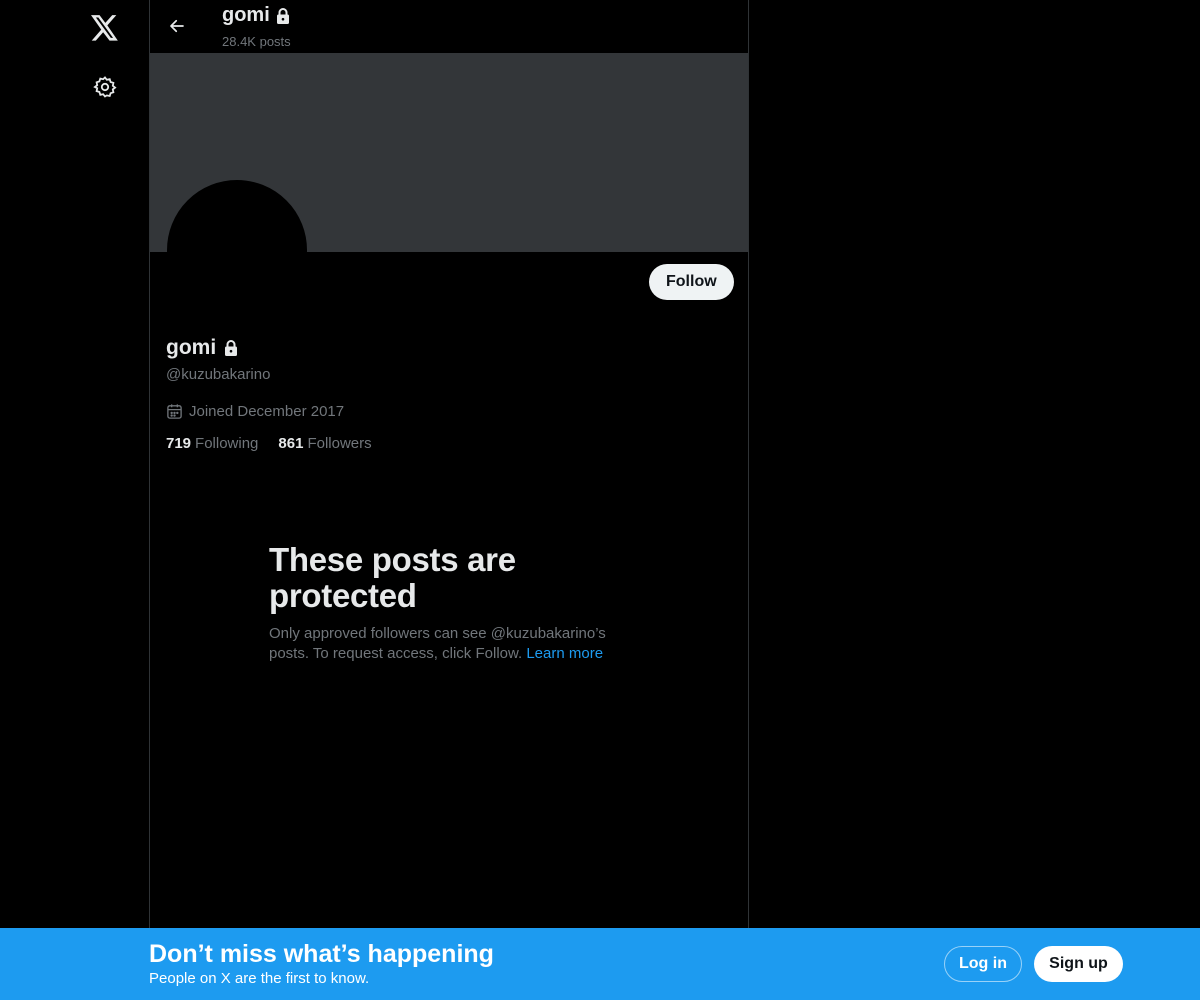  I want to click on header-title-text: gomi, so click(246, 15).